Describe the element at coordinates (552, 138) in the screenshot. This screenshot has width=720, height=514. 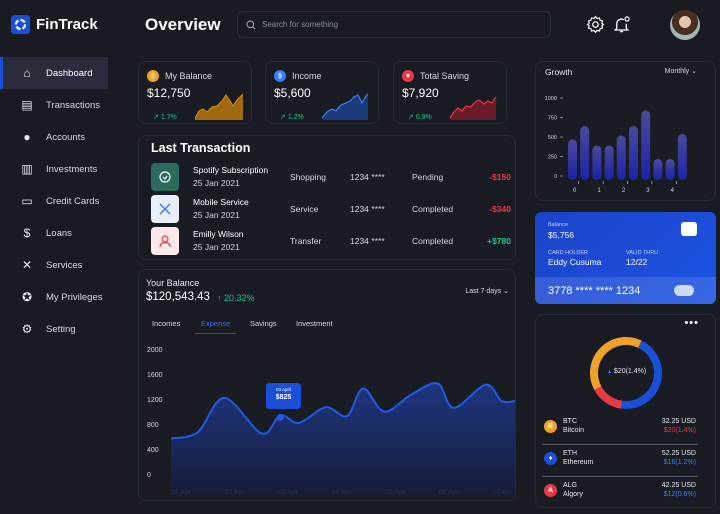
I see `y-tick-label: 500` at that location.